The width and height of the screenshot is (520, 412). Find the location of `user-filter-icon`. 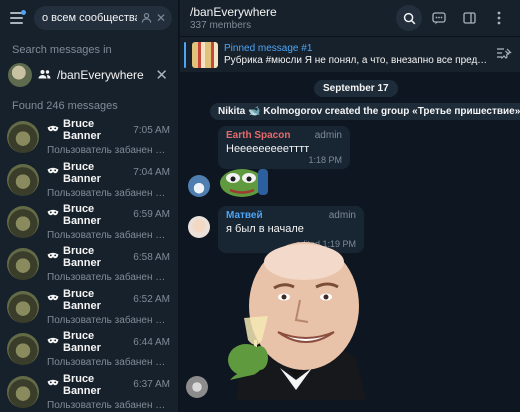

user-filter-icon is located at coordinates (146, 18).